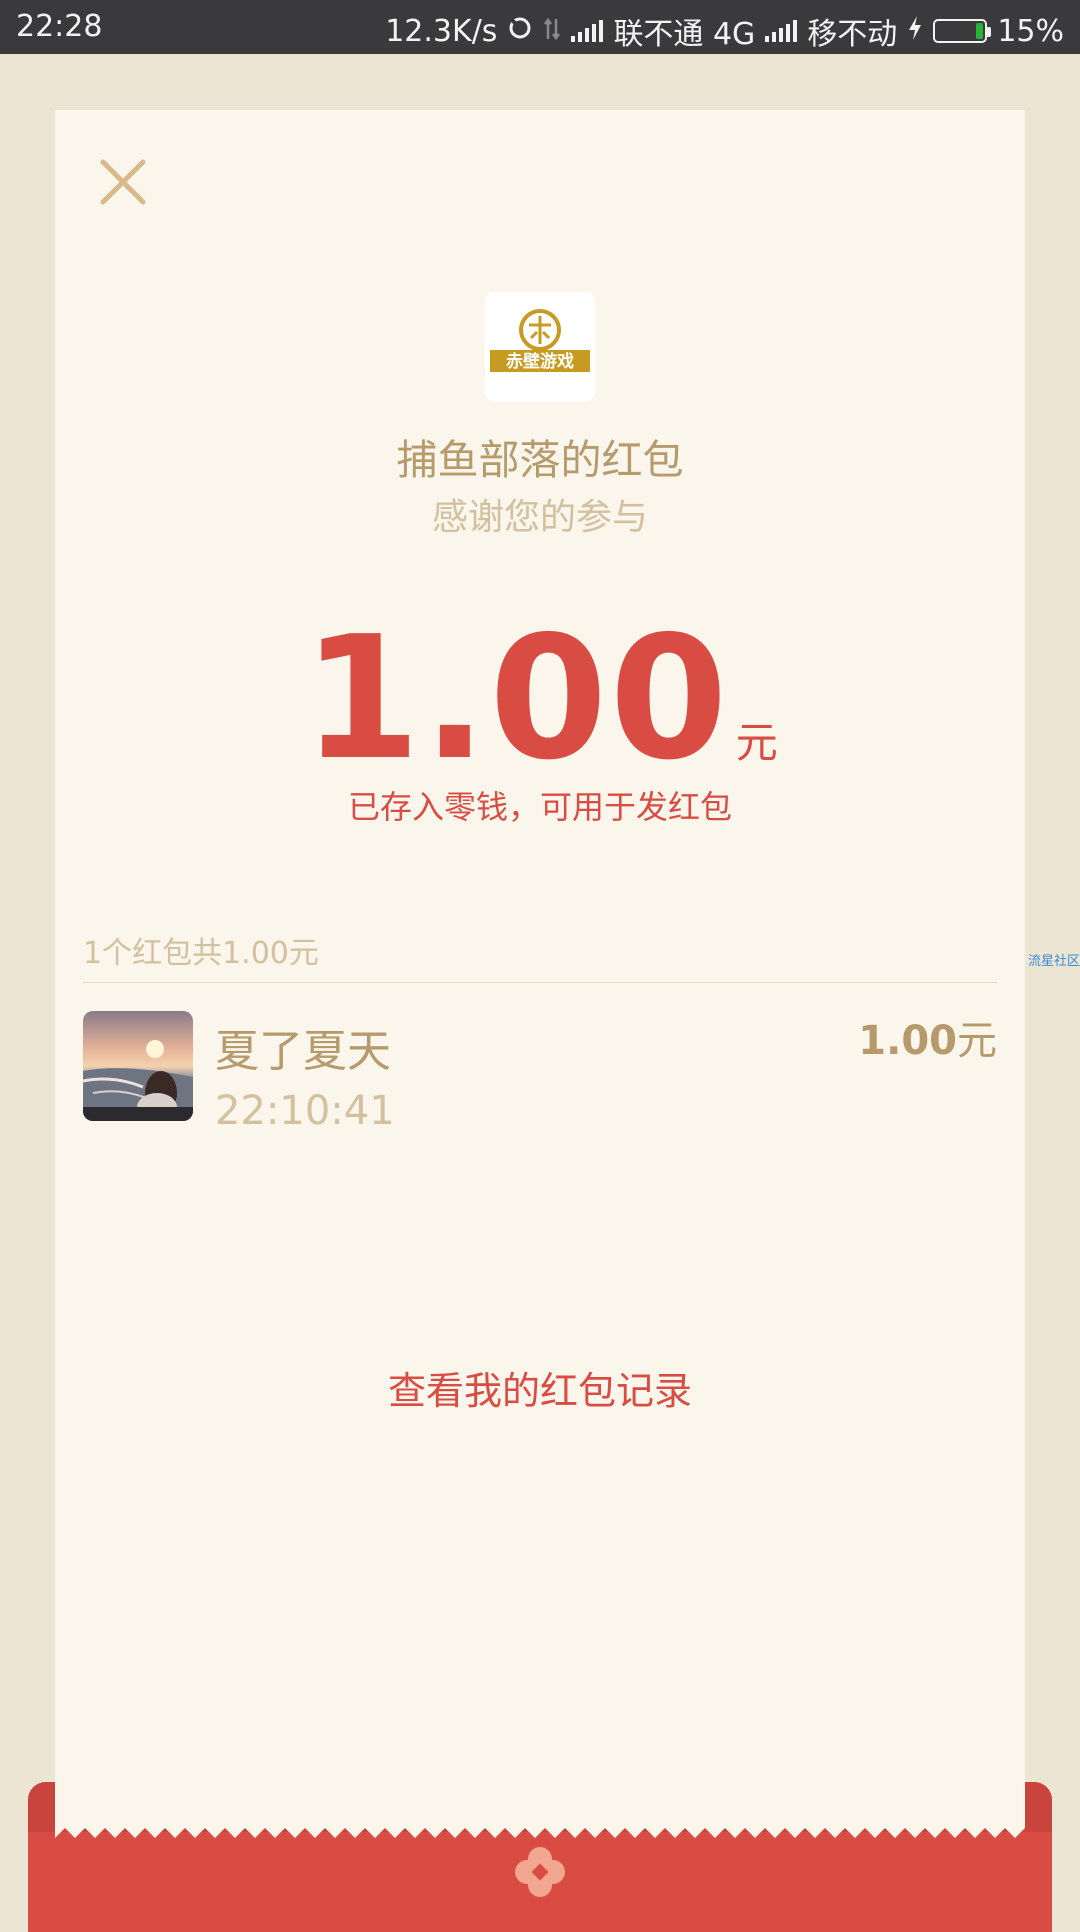 Image resolution: width=1080 pixels, height=1932 pixels. Describe the element at coordinates (1030, 31) in the screenshot. I see `battery-percent: 15%` at that location.